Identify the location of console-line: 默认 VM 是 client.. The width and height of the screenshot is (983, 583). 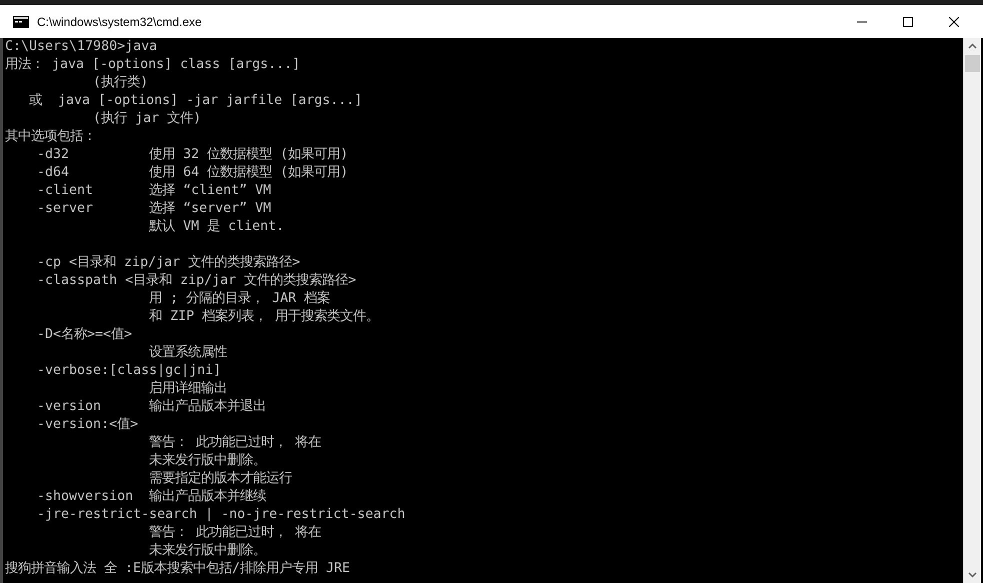
(216, 227).